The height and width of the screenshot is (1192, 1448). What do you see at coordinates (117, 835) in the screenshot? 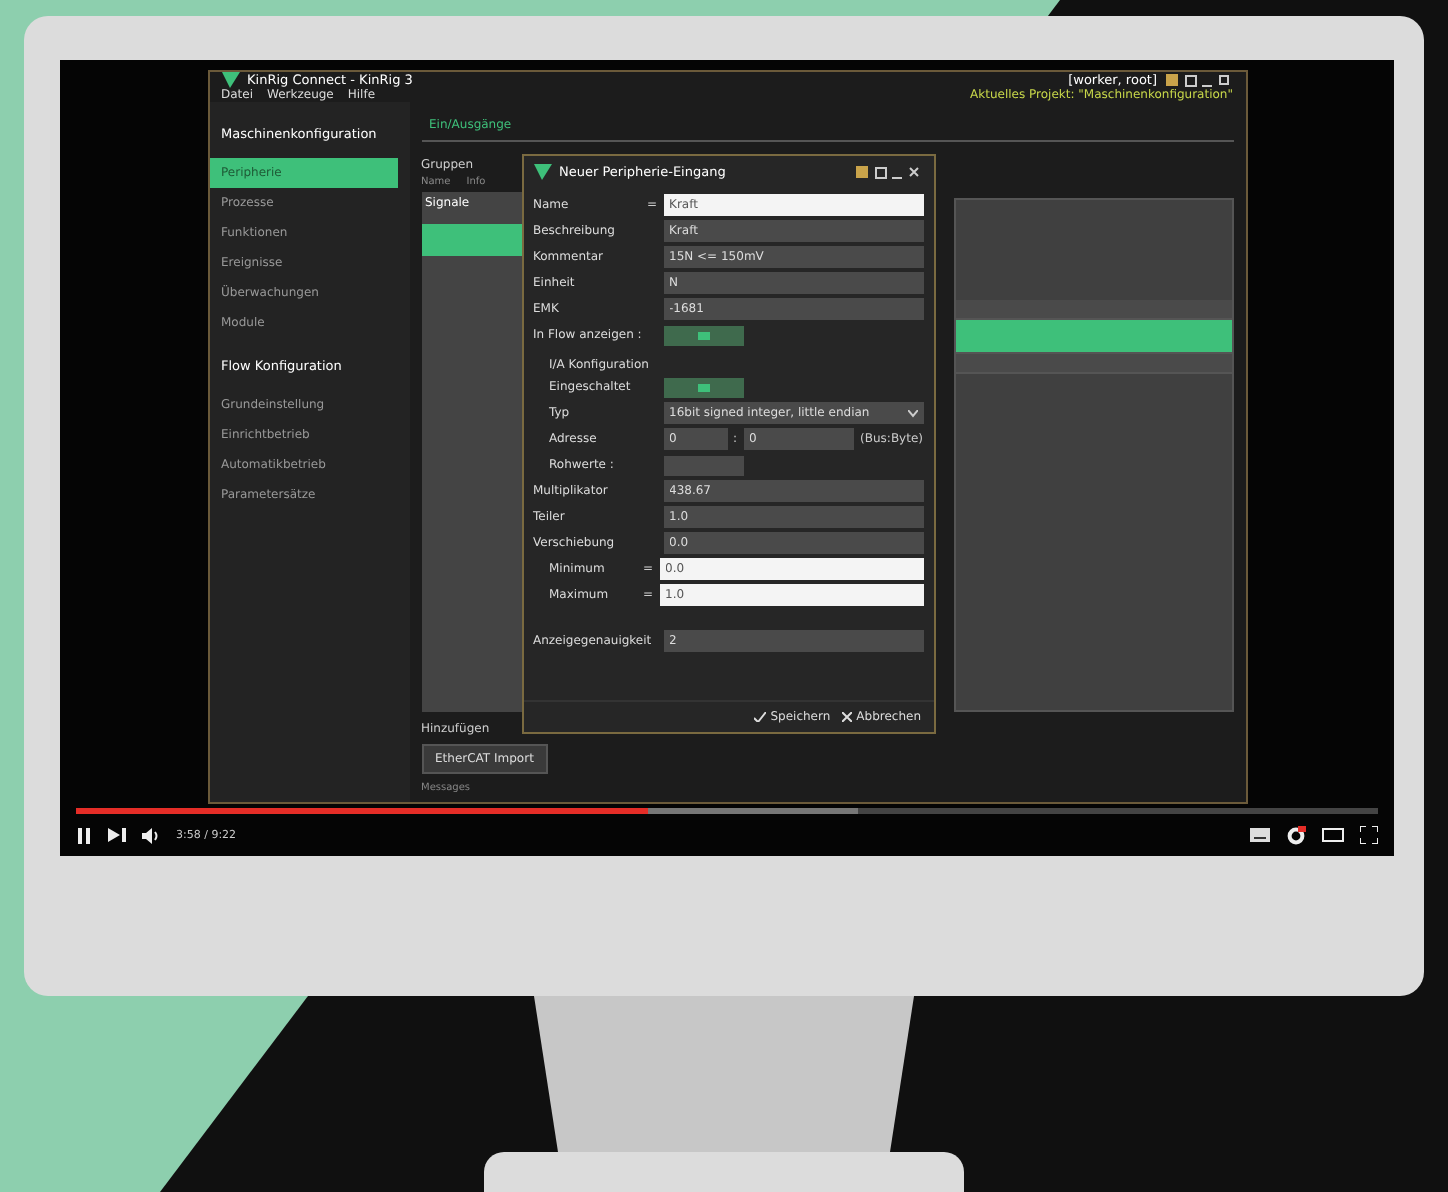
I see `skip-next-button` at bounding box center [117, 835].